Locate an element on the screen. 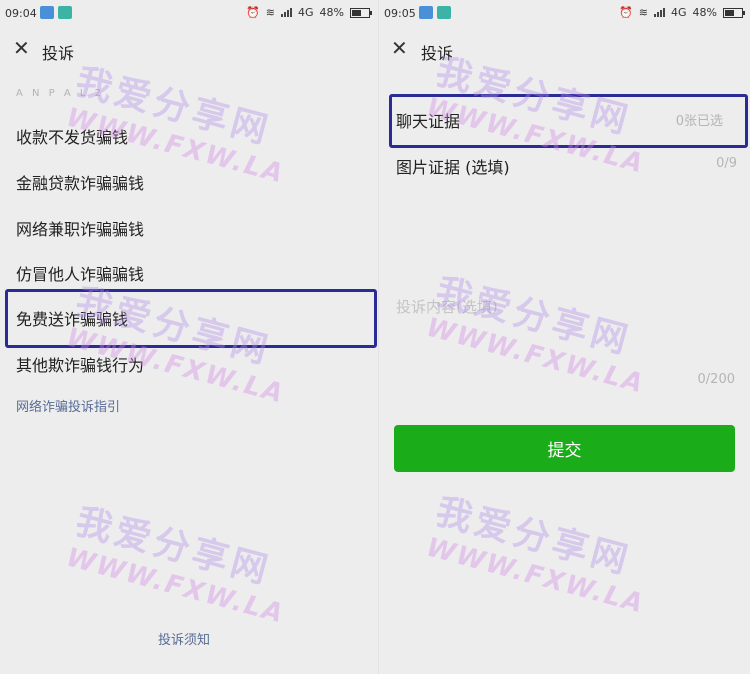  status-time: 09:04 is located at coordinates (21, 13).